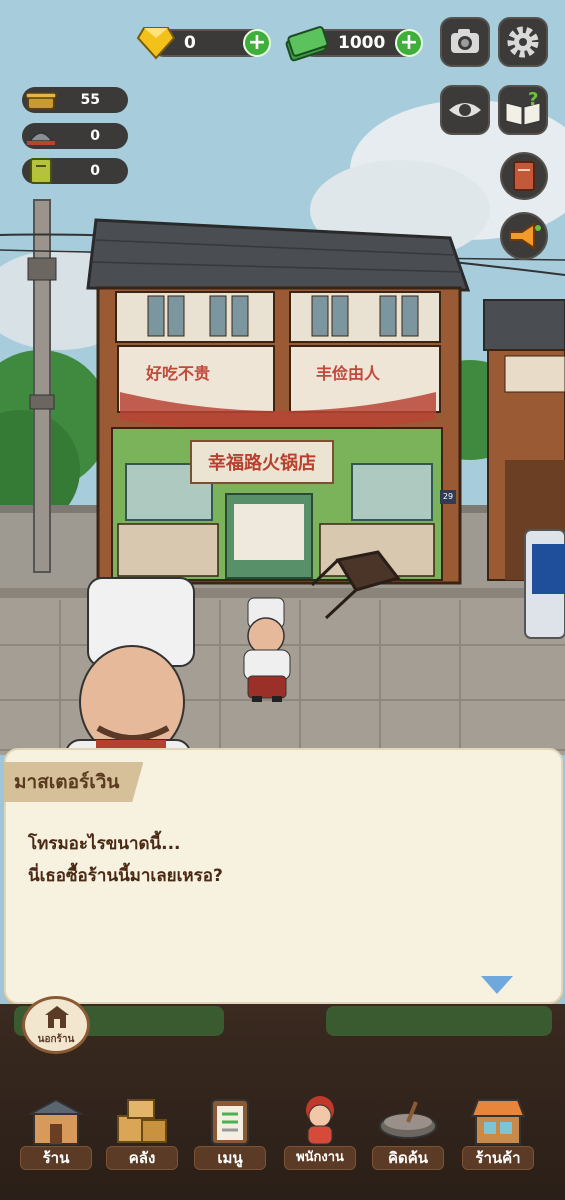 The image size is (565, 1200). What do you see at coordinates (125, 876) in the screenshot?
I see `dialog-line-2: นี่เธอซื้อร้านนี้มาเลยเหรอ?` at bounding box center [125, 876].